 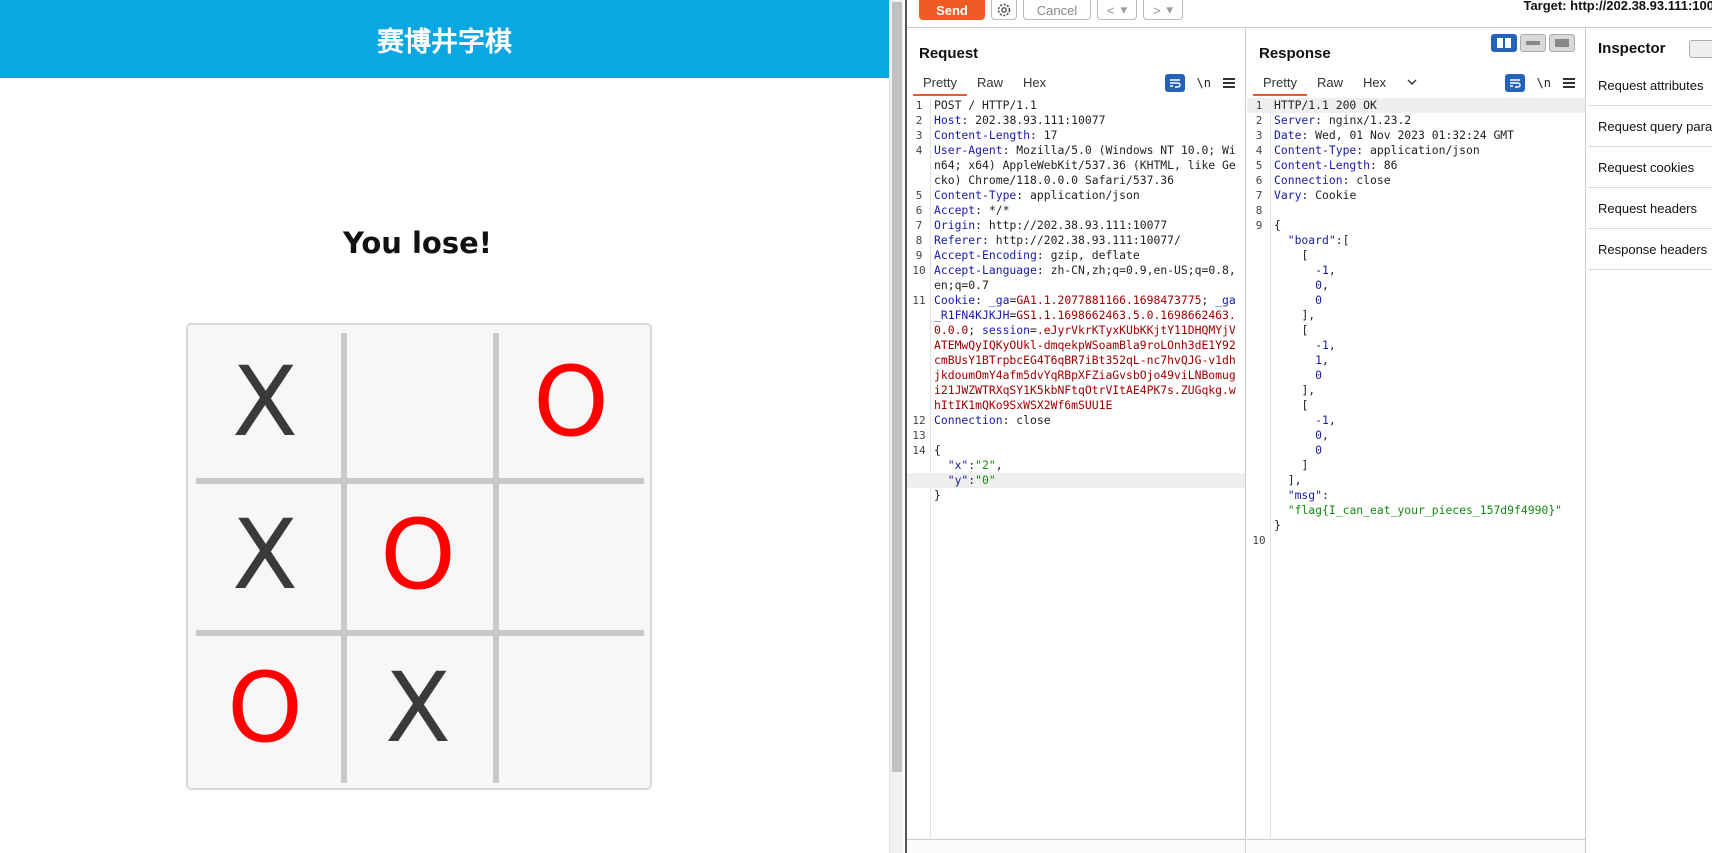 What do you see at coordinates (1076, 420) in the screenshot?
I see `request-code-line: 12 Connection: close` at bounding box center [1076, 420].